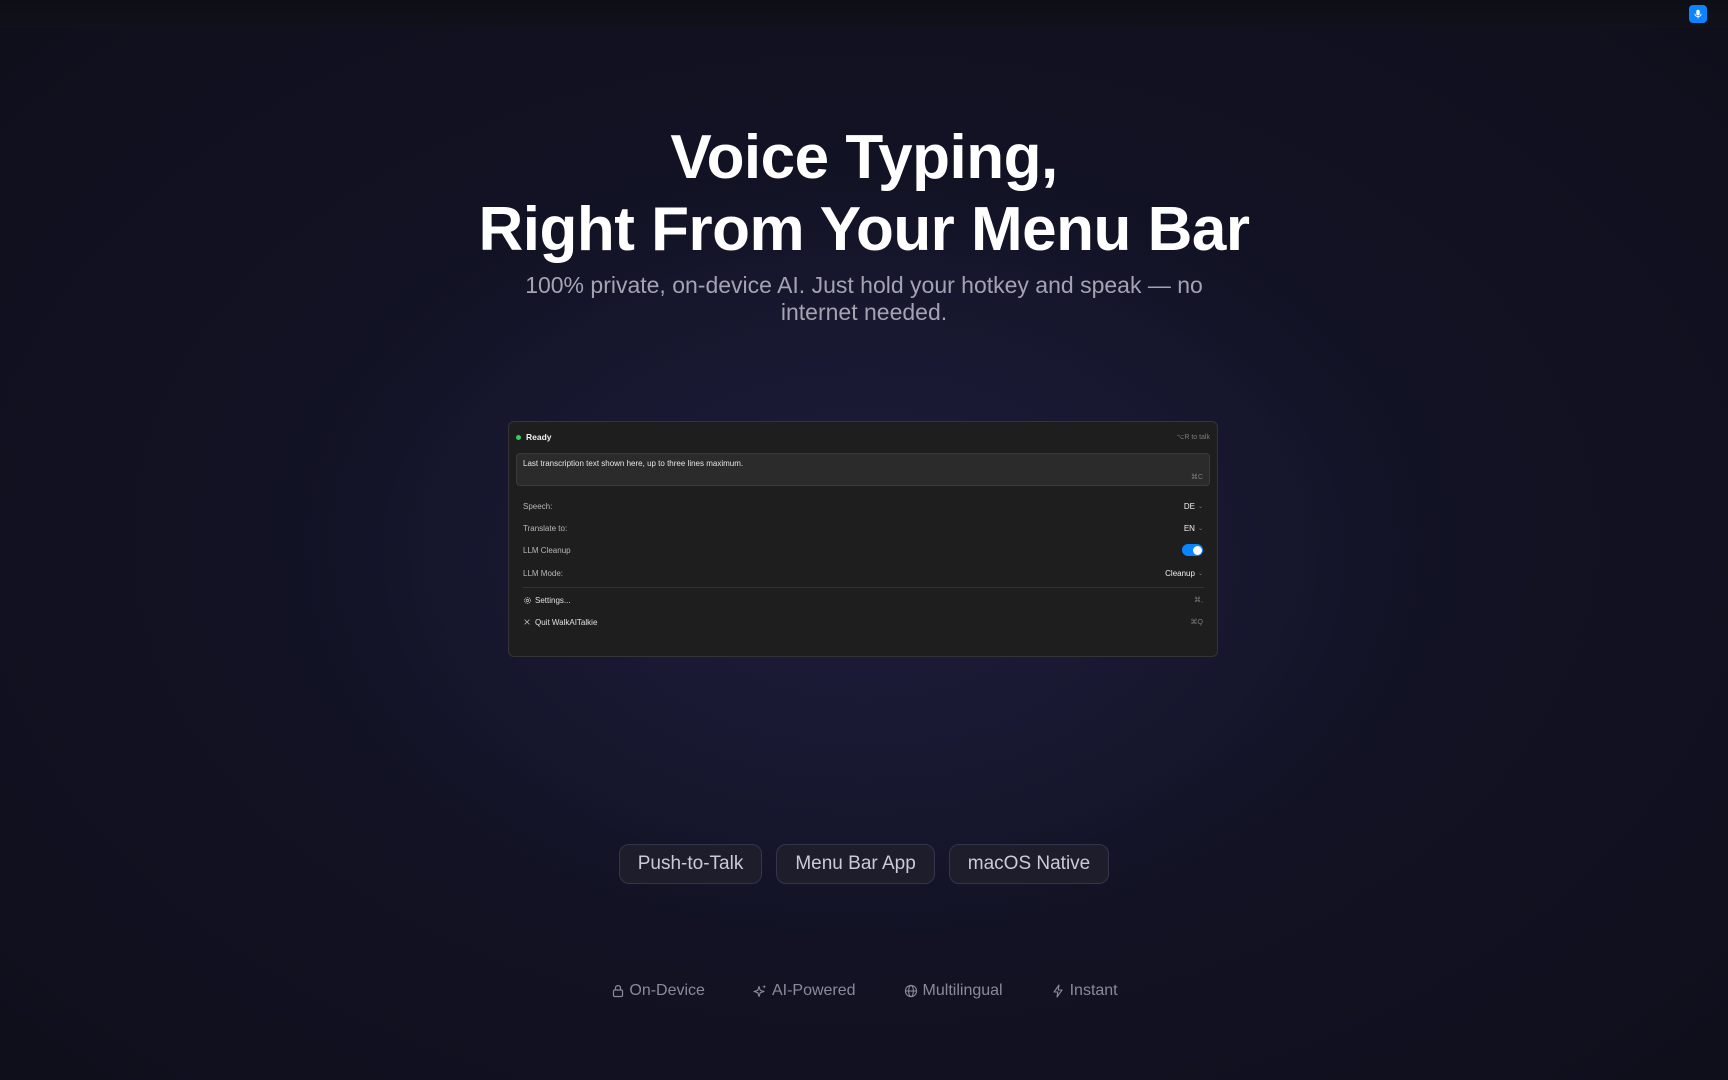  Describe the element at coordinates (1189, 528) in the screenshot. I see `translate-language-value: EN` at that location.